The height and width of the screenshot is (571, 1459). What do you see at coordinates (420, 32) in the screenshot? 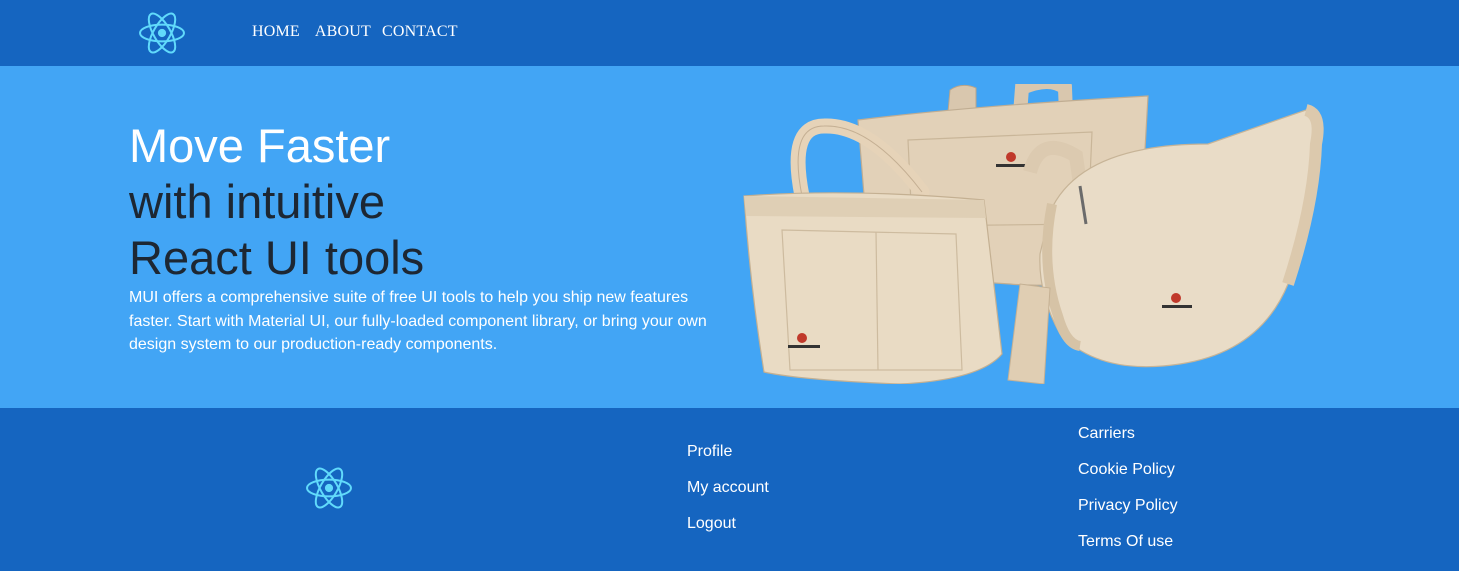
I see `nav-link-contact: CONTACT` at bounding box center [420, 32].